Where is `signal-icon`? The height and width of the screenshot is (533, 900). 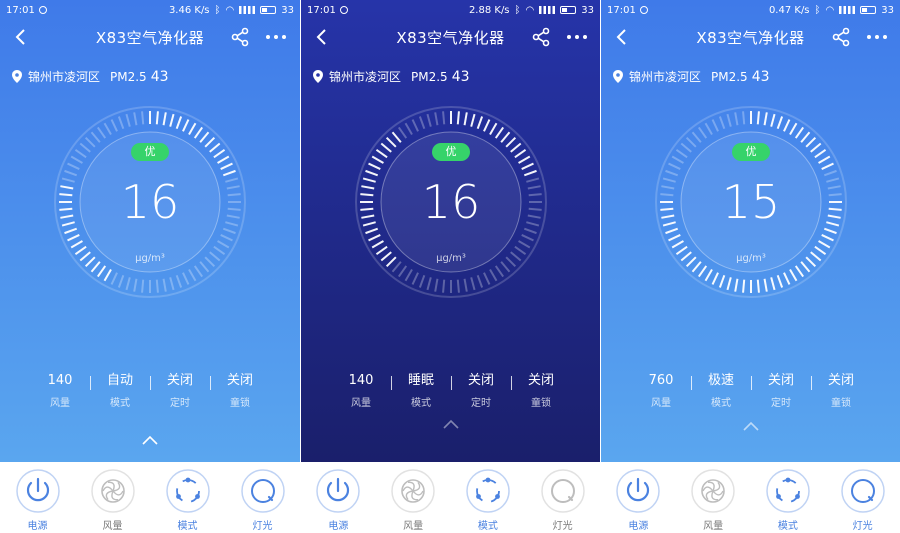
signal-icon is located at coordinates (247, 10).